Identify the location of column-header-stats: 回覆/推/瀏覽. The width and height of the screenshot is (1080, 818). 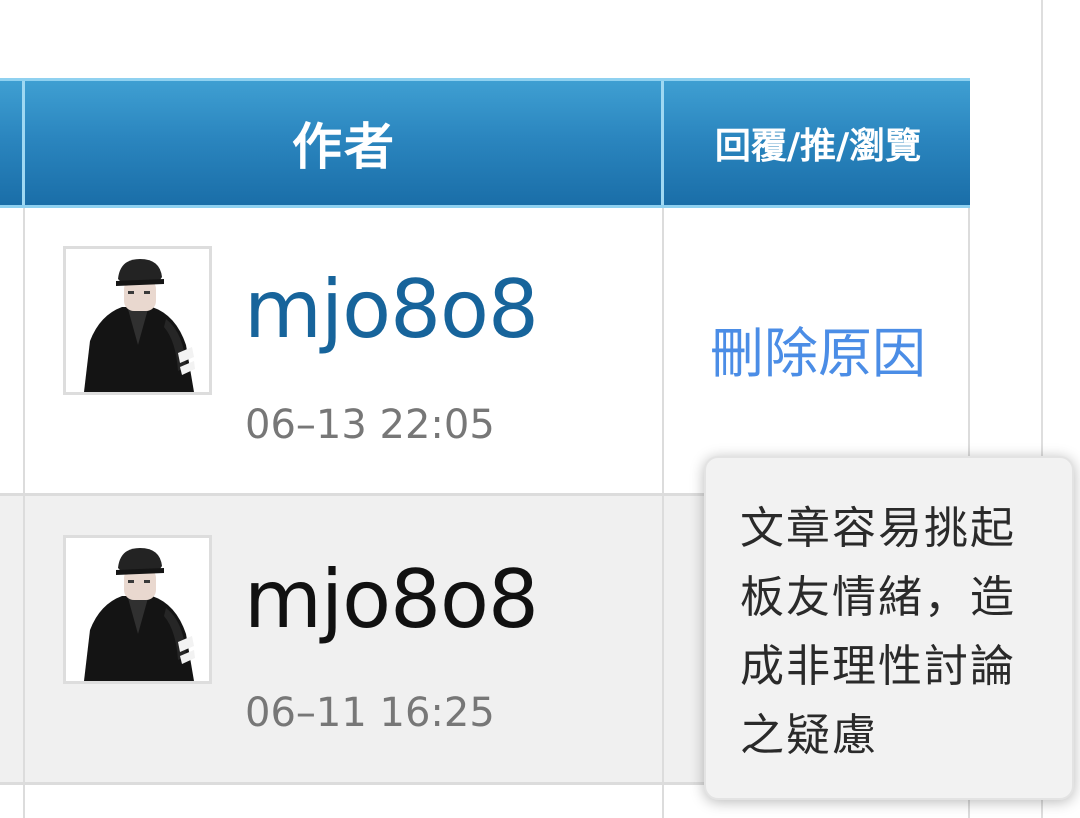
(818, 143).